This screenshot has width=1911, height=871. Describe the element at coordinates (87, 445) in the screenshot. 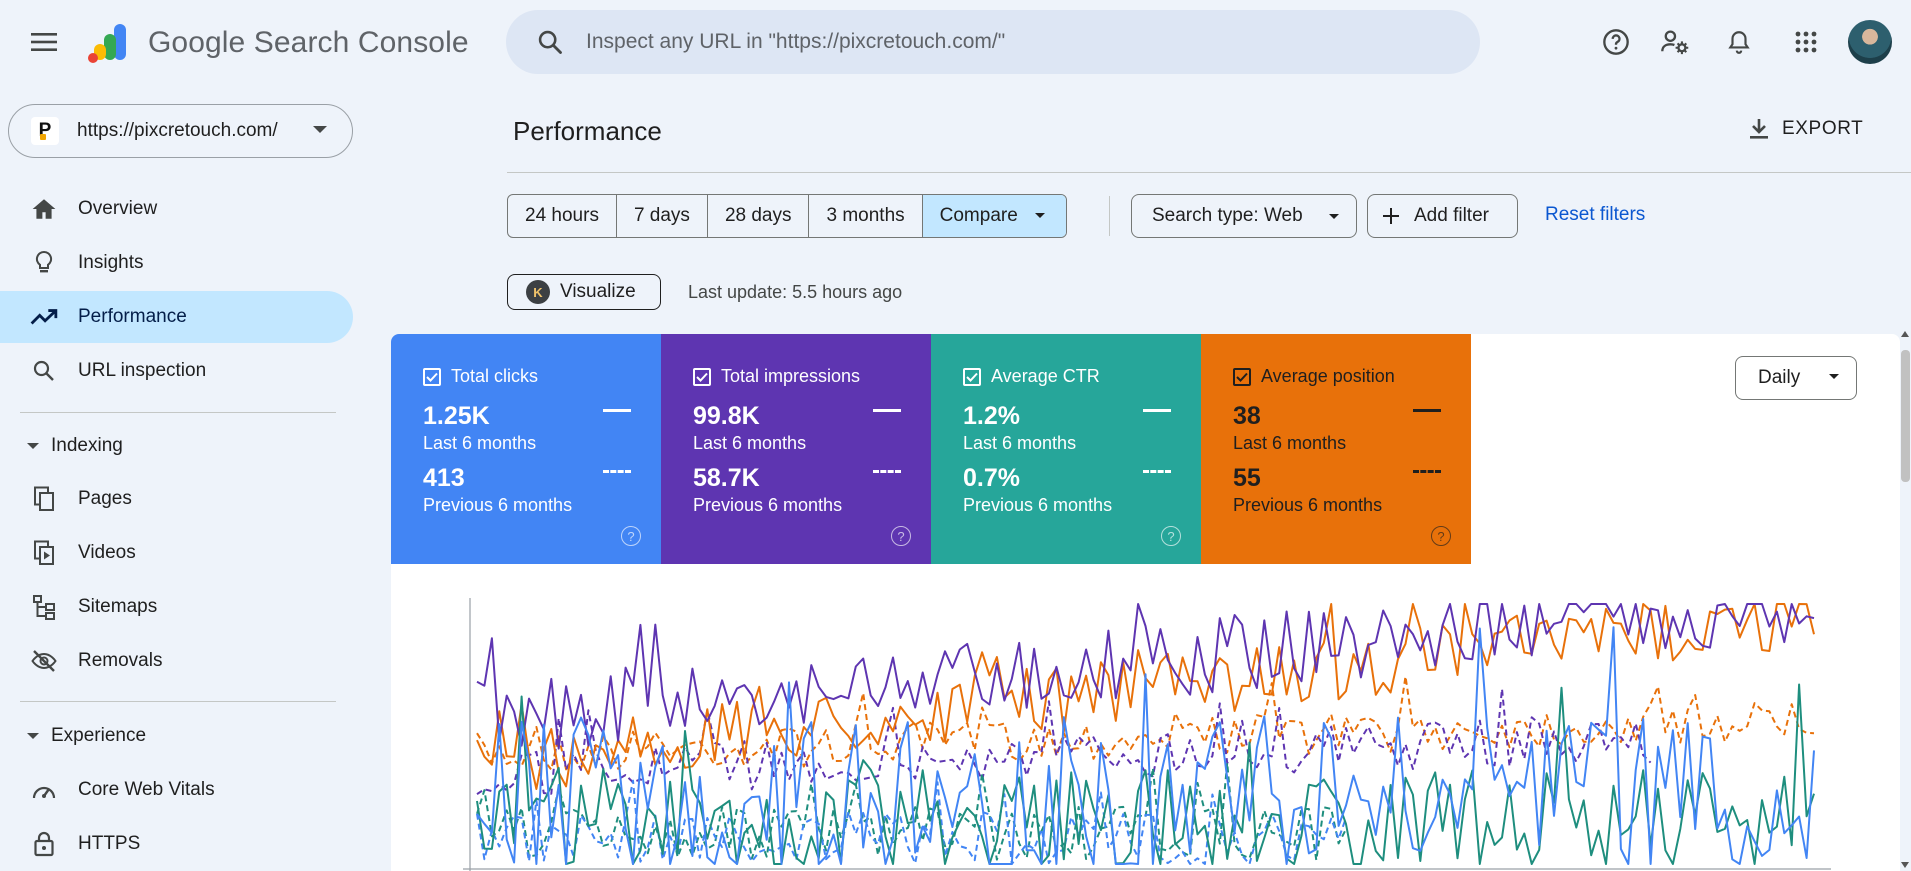

I see `section-label: Indexing` at that location.